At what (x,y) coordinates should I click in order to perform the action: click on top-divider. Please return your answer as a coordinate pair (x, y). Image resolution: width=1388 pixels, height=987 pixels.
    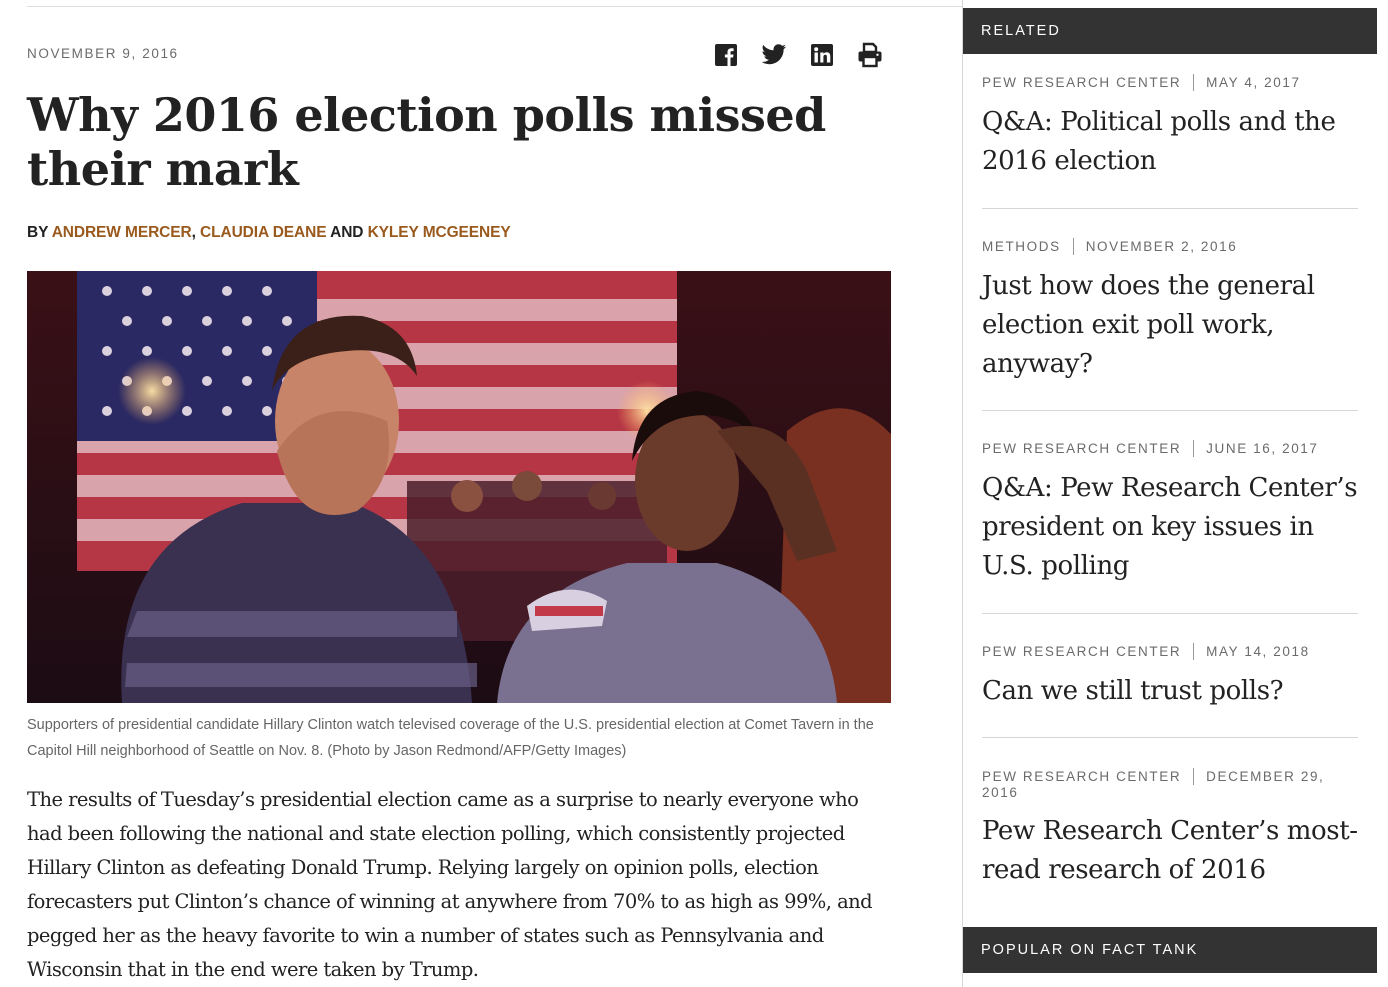
    Looking at the image, I should click on (494, 6).